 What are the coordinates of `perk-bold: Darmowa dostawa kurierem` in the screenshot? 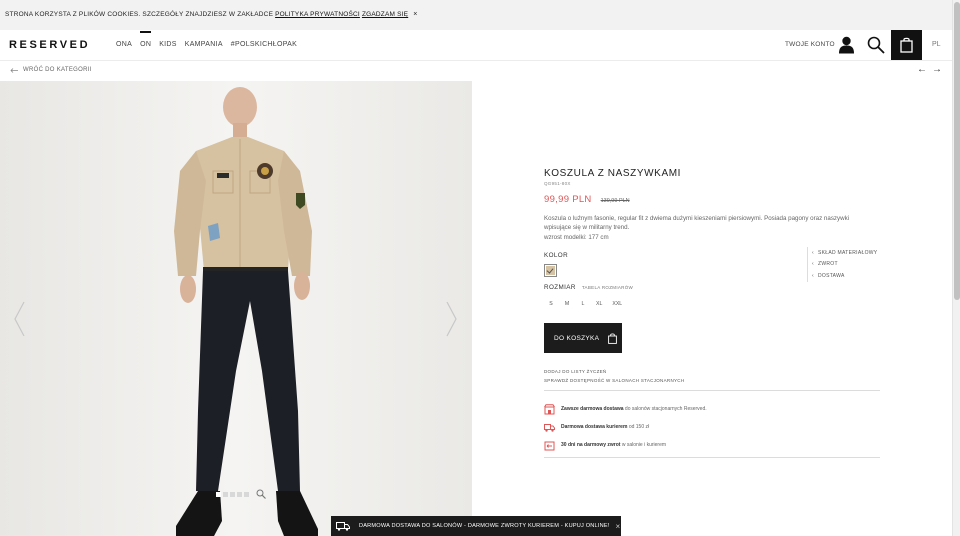 It's located at (594, 427).